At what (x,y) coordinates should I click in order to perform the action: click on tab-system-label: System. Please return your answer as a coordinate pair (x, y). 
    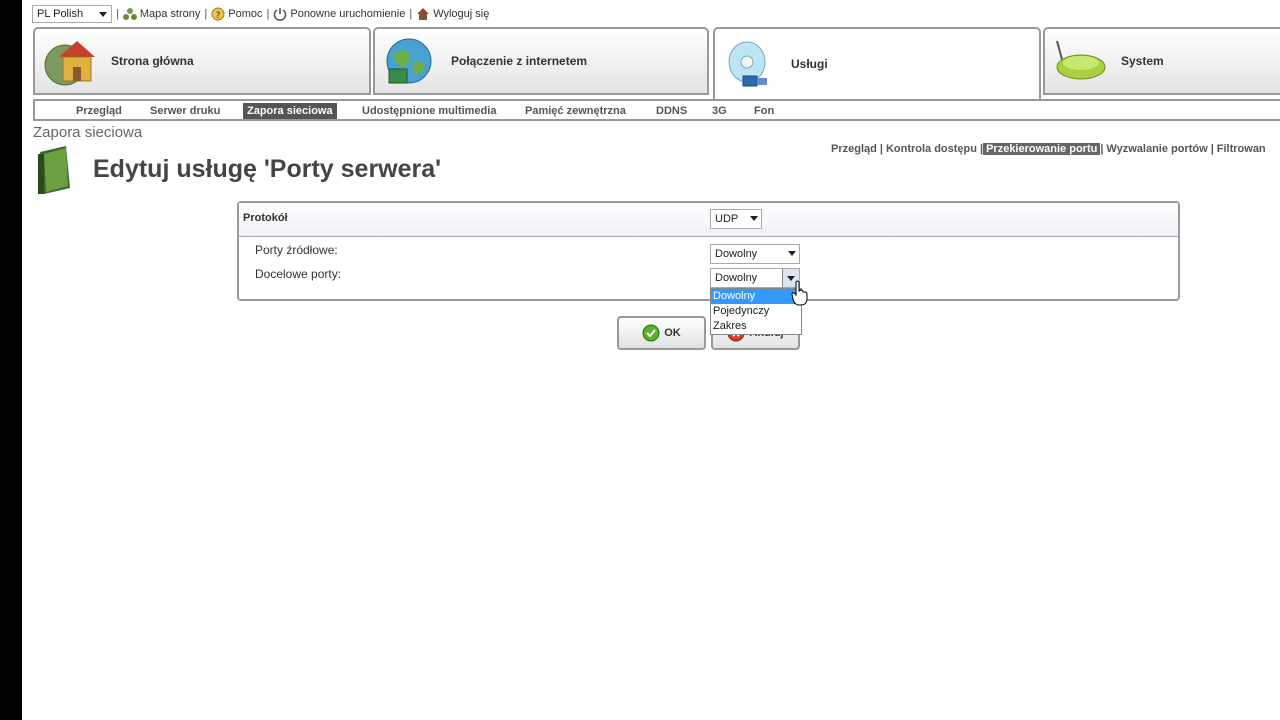
    Looking at the image, I should click on (1142, 61).